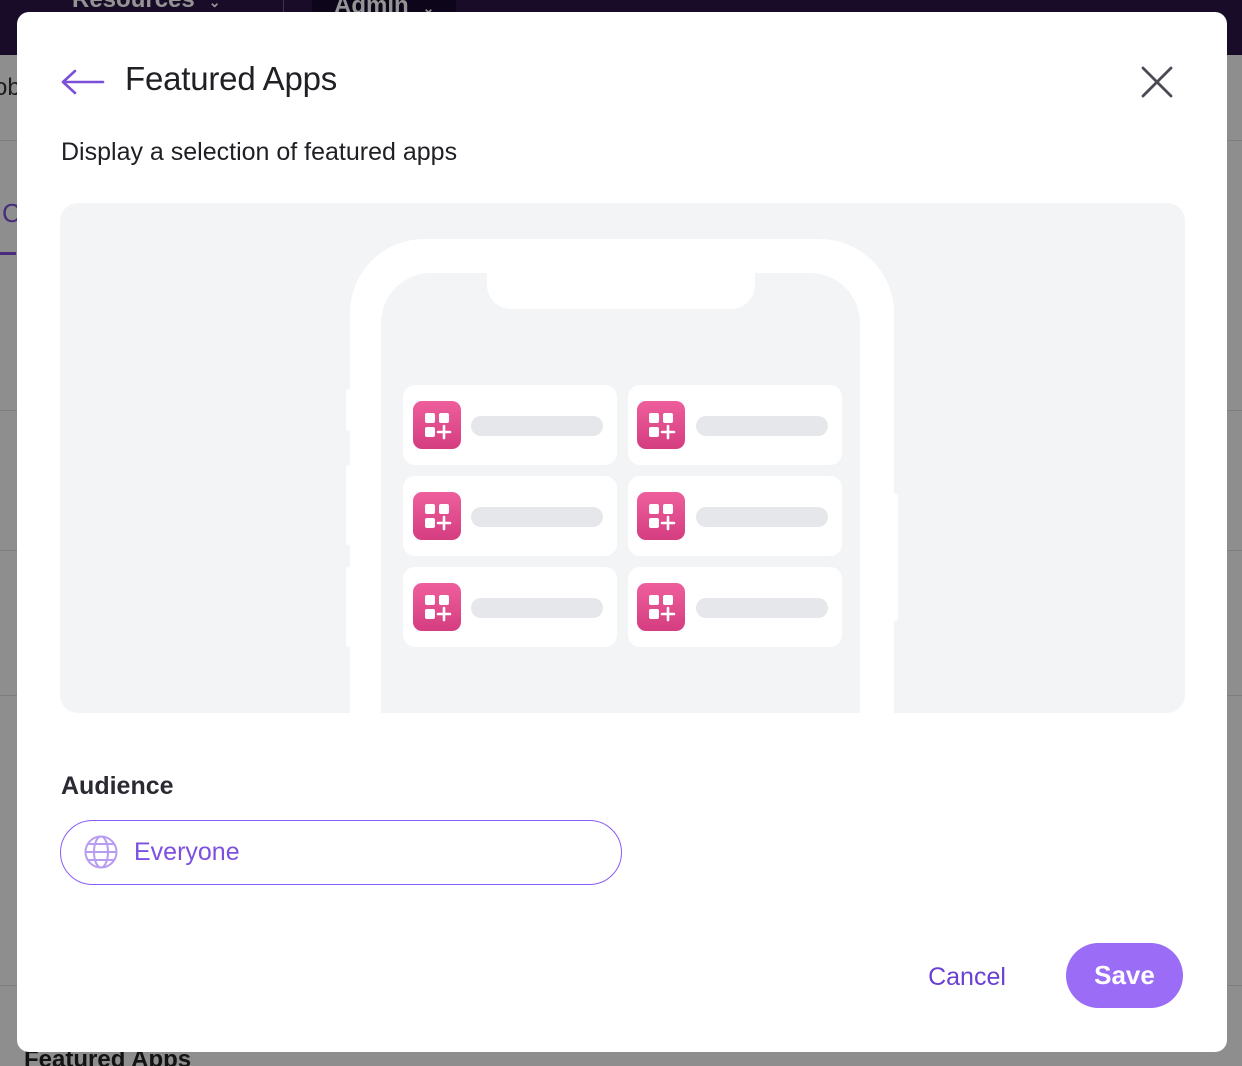 This screenshot has height=1066, width=1242. I want to click on dialog-description: Display a selection of featured apps, so click(259, 152).